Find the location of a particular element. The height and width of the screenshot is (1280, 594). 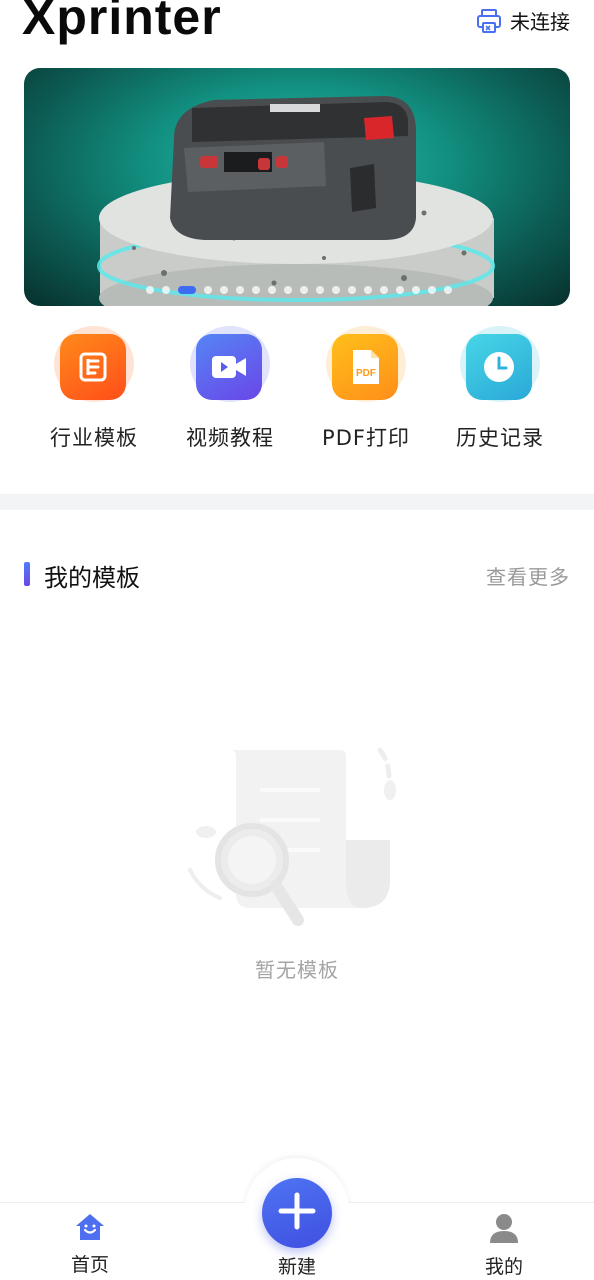

clock-icon is located at coordinates (499, 367).